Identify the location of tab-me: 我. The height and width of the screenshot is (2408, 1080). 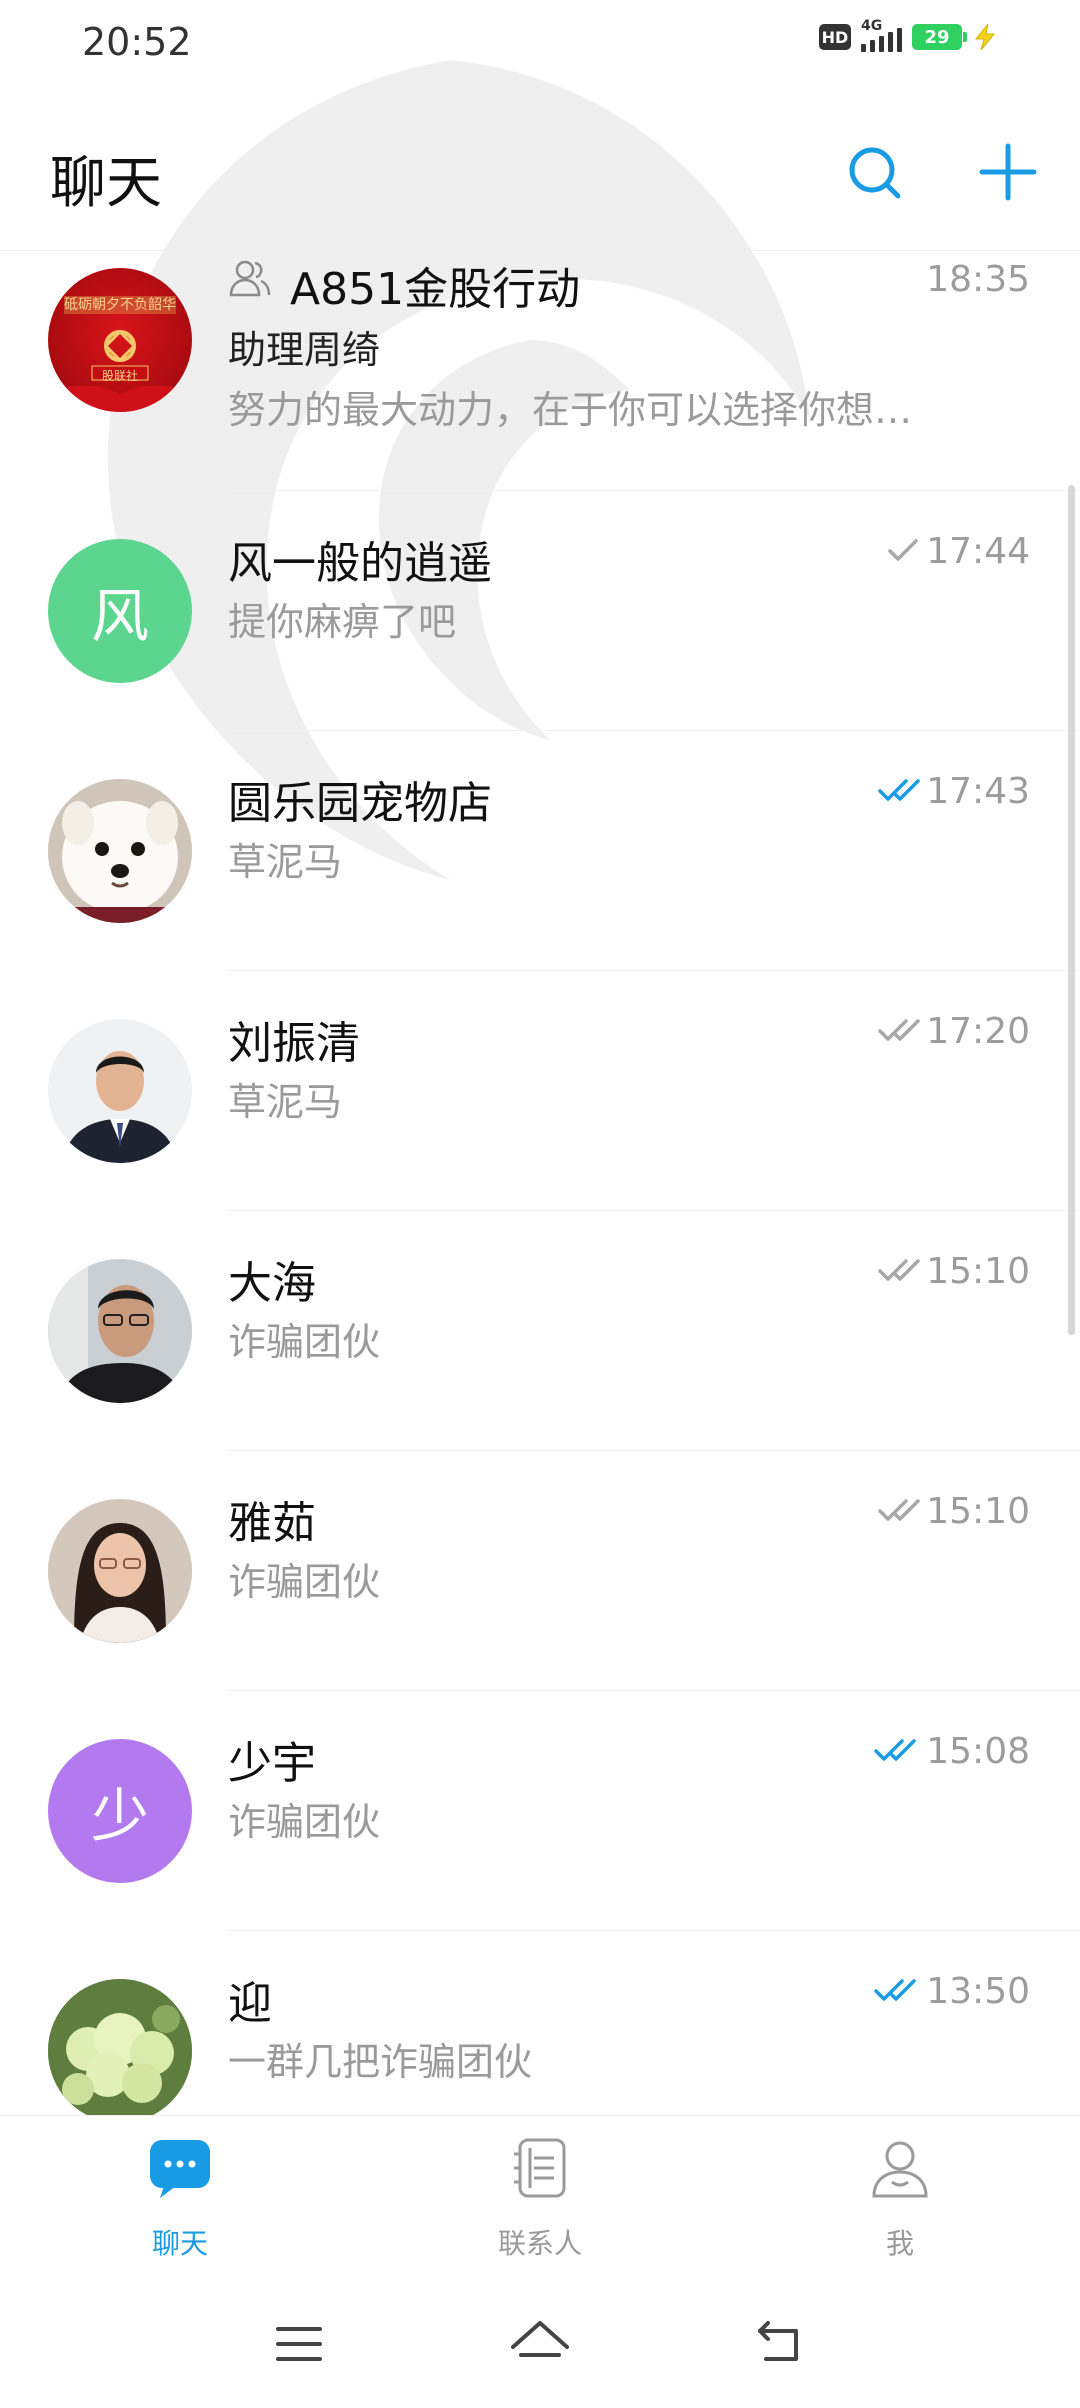
(900, 2206).